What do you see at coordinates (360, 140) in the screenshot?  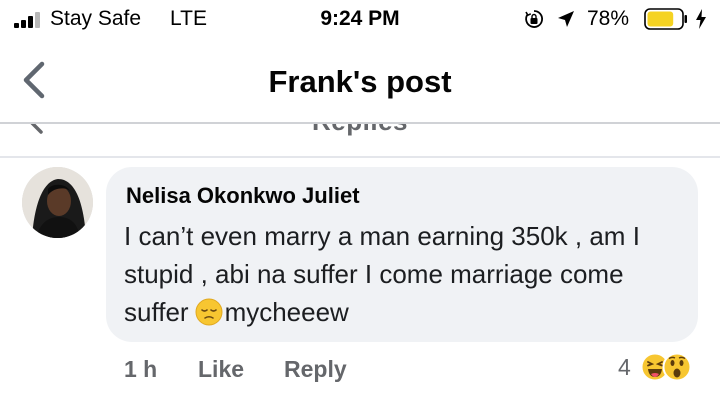 I see `replies-bar: Replies` at bounding box center [360, 140].